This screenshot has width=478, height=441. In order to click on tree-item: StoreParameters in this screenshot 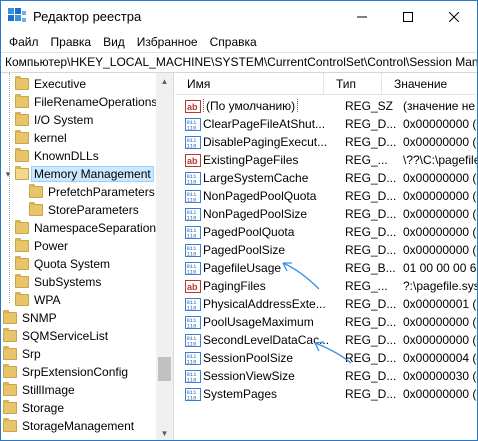, I will do `click(84, 210)`.